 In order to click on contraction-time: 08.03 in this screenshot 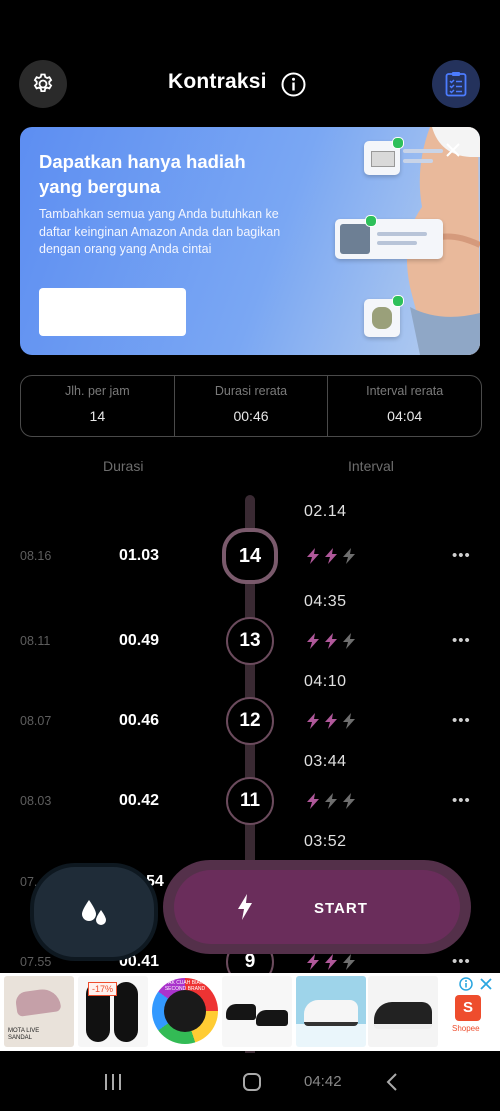, I will do `click(36, 801)`.